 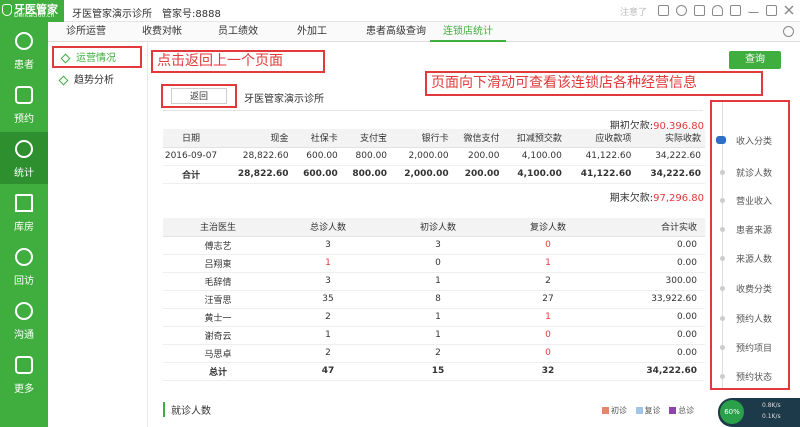 What do you see at coordinates (7, 10) in the screenshot?
I see `tooth-icon` at bounding box center [7, 10].